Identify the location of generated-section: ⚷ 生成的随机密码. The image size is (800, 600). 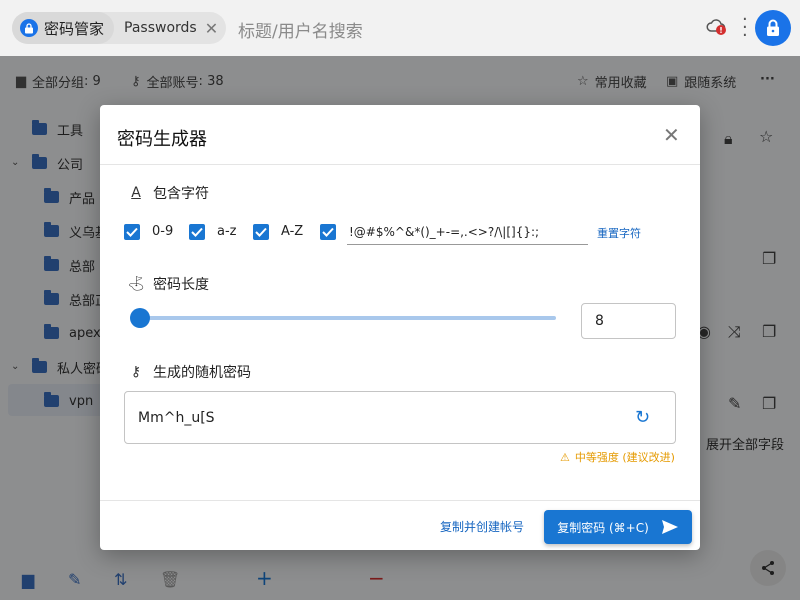
(189, 372).